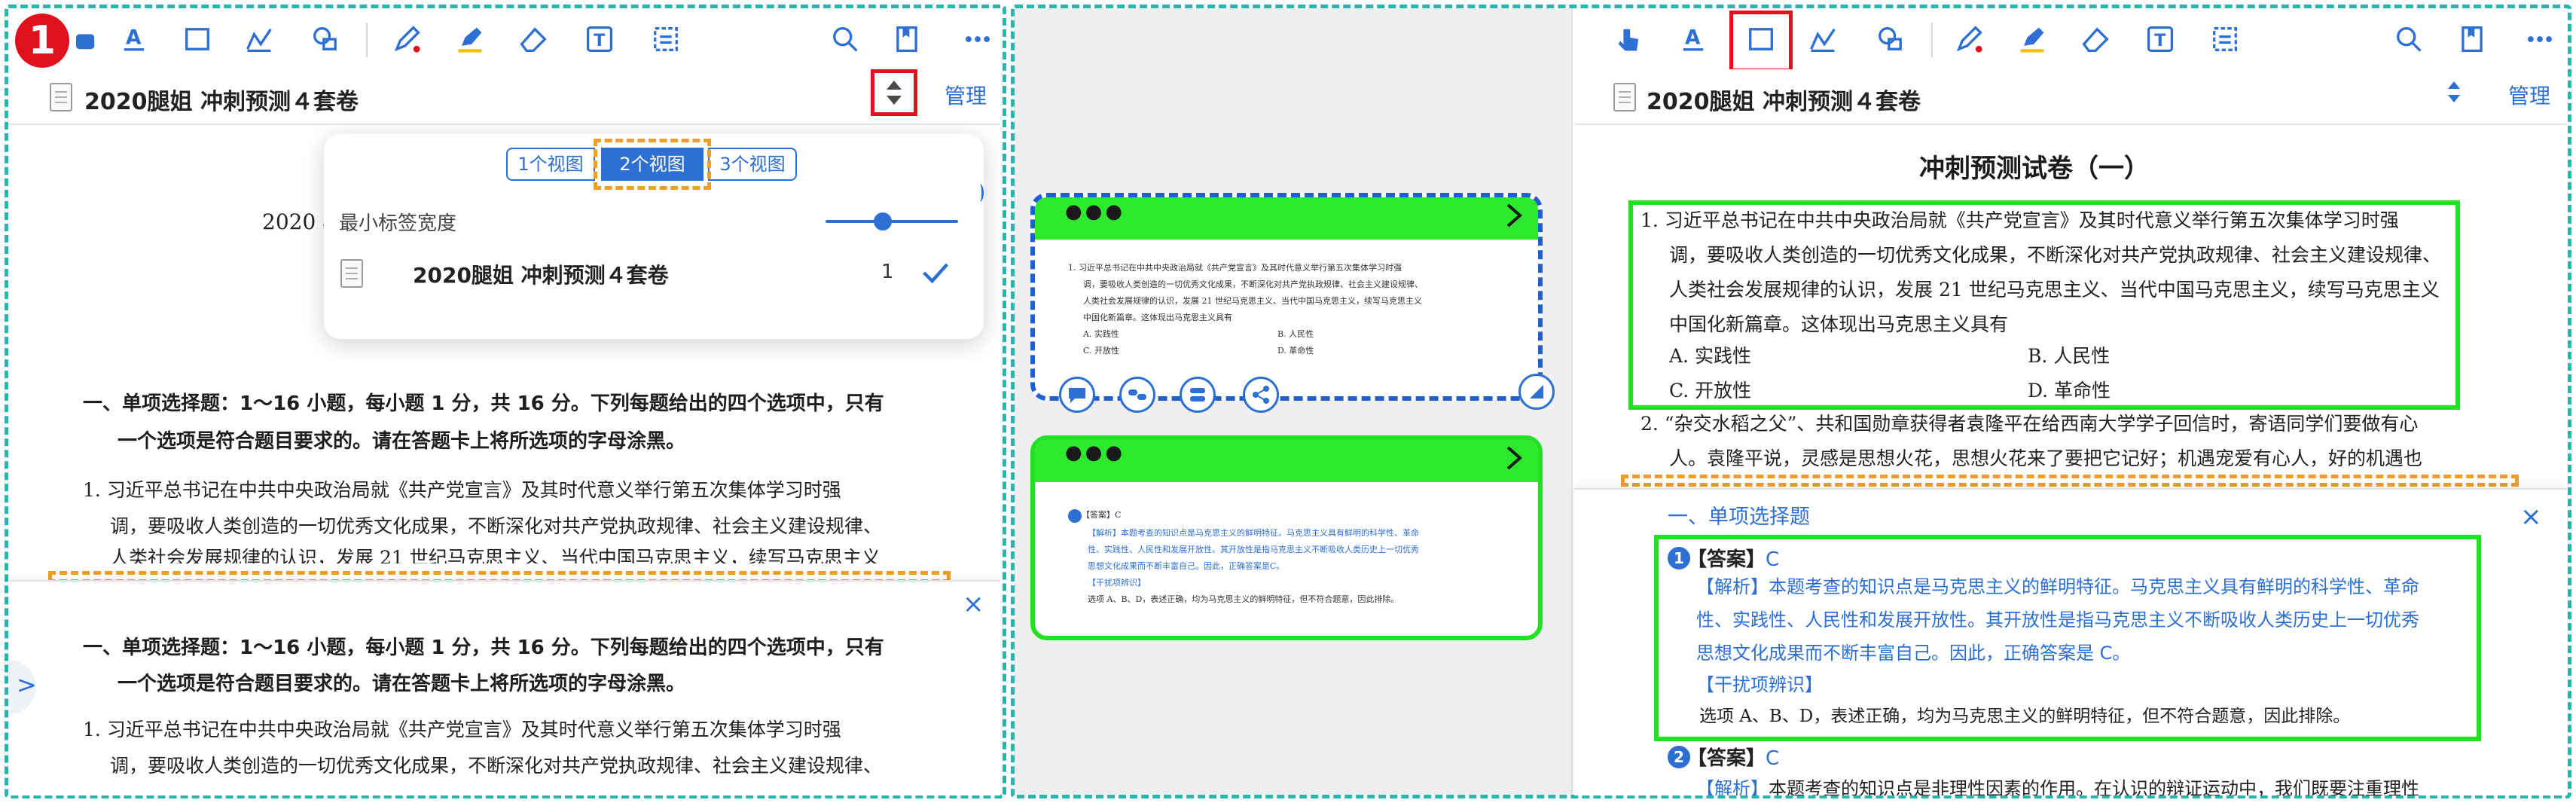  Describe the element at coordinates (1839, 324) in the screenshot. I see `right-question-1-line-4: 中国化新篇章。这体现出马克思主义具有` at that location.